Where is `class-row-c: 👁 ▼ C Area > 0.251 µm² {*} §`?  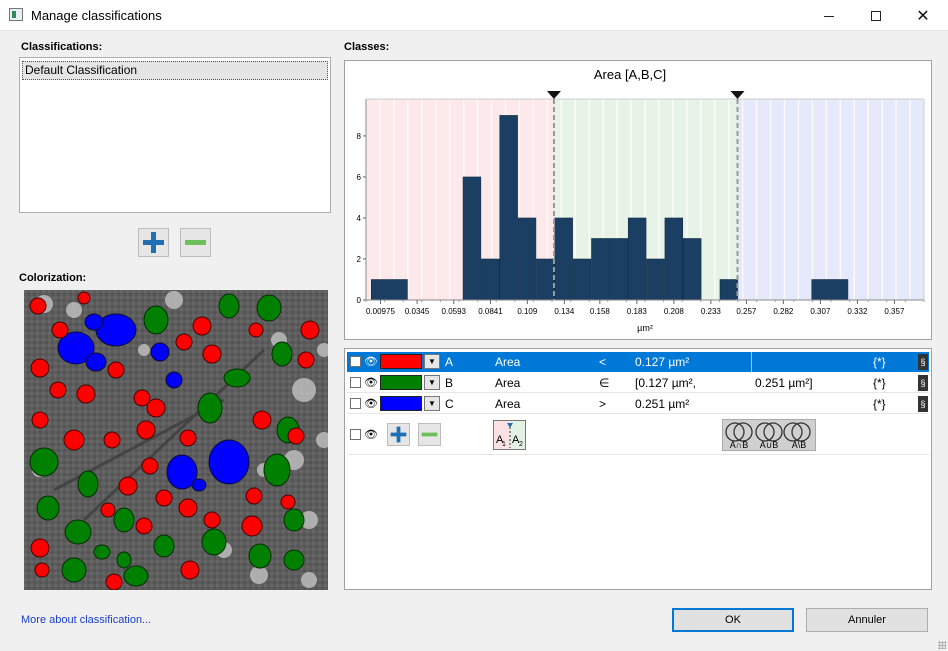
class-row-c: 👁 ▼ C Area > 0.251 µm² {*} § is located at coordinates (638, 404).